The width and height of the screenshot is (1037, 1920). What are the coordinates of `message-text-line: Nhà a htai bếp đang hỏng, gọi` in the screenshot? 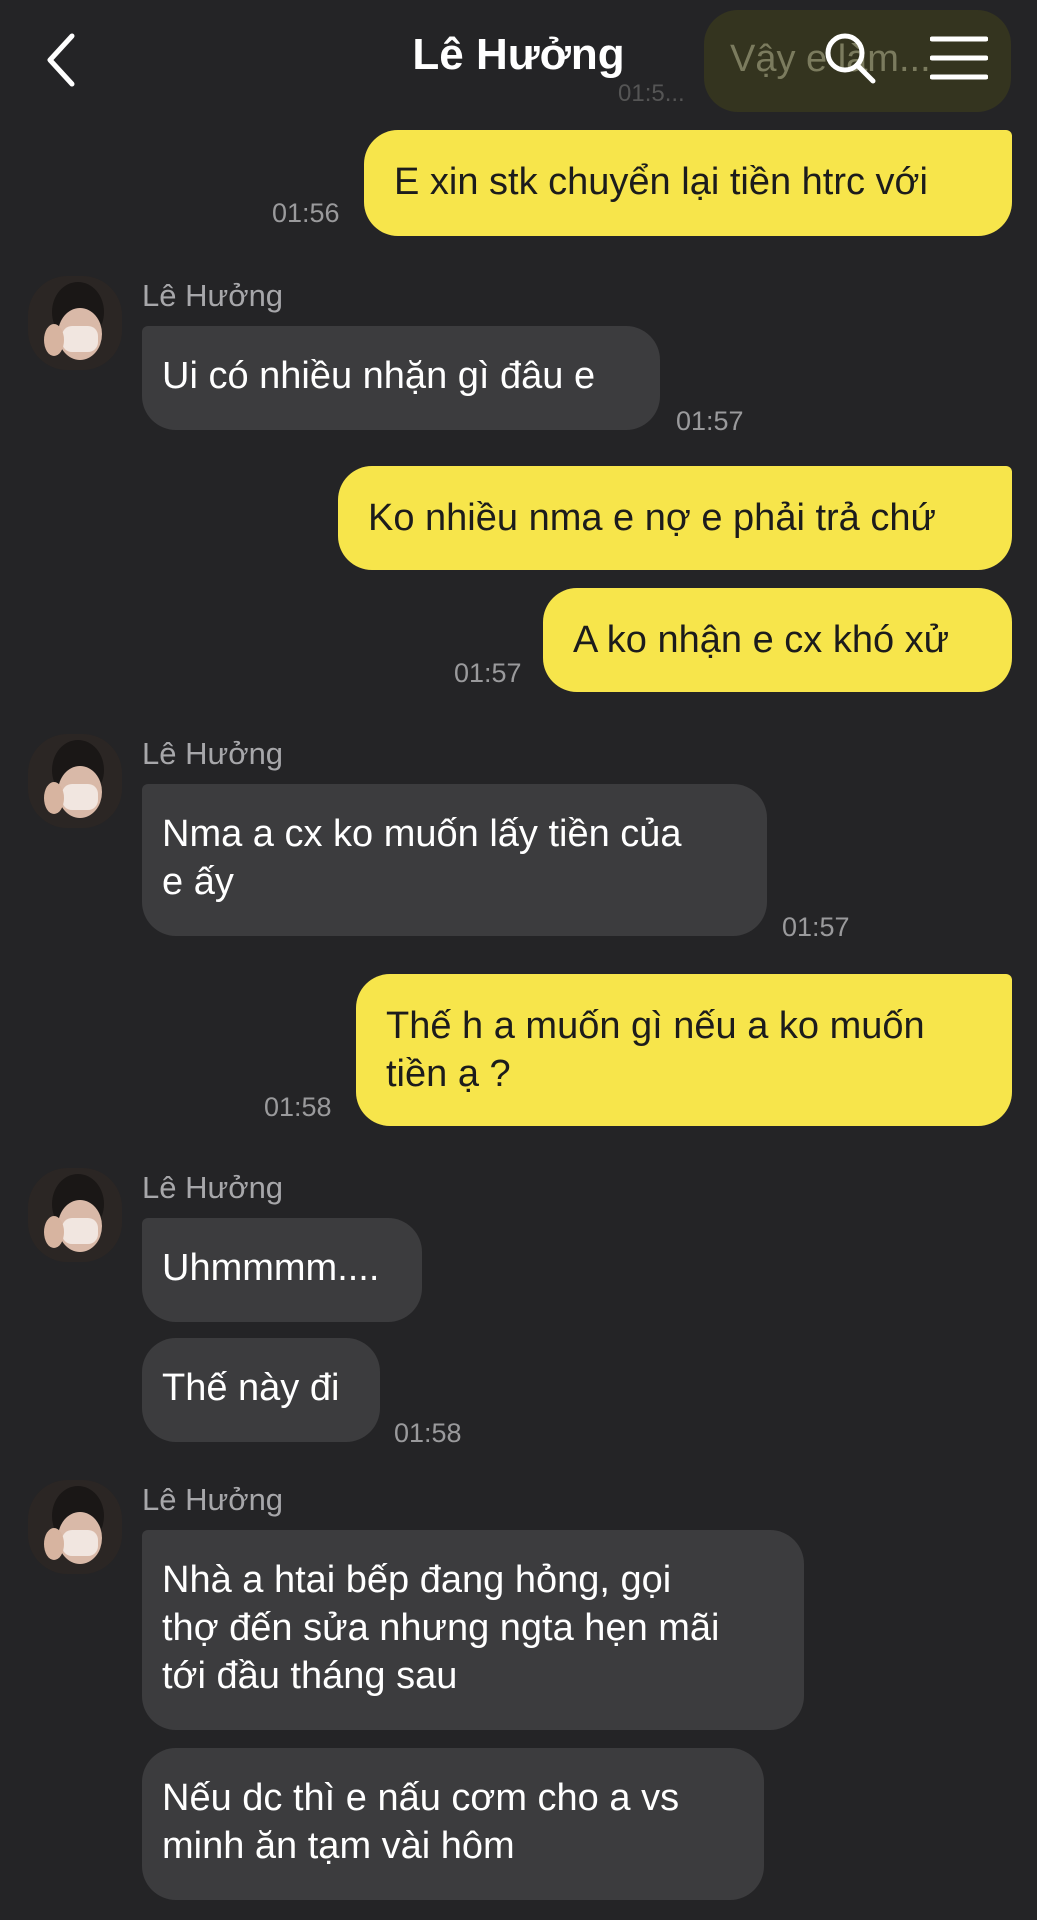 It's located at (417, 1580).